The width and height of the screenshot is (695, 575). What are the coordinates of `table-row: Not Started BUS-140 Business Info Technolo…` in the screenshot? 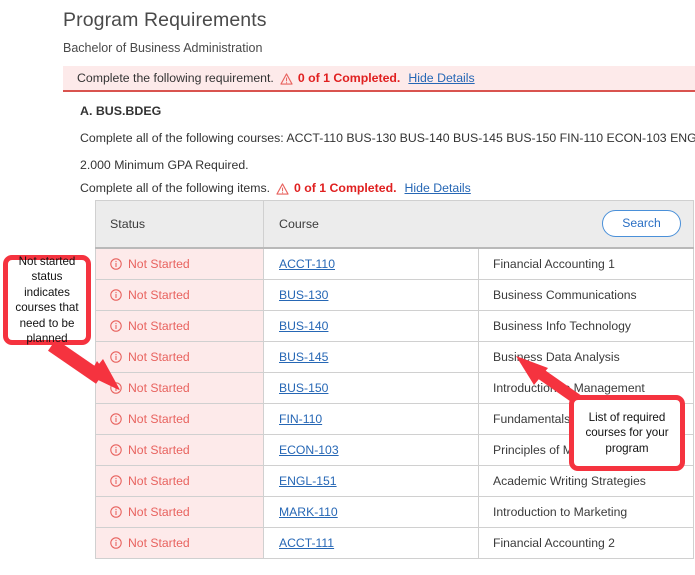 It's located at (394, 326).